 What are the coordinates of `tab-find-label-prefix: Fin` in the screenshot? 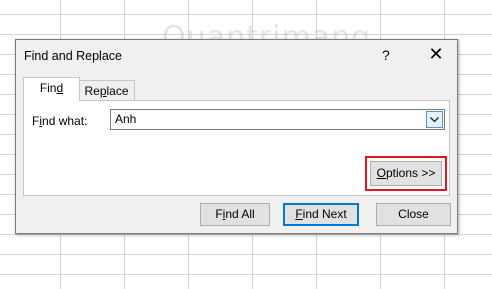 It's located at (48, 88).